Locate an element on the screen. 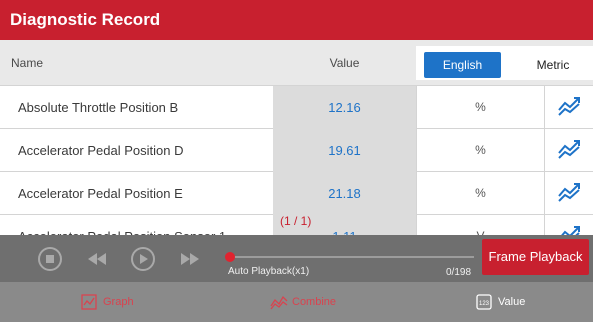  fast-forward-icon is located at coordinates (190, 259).